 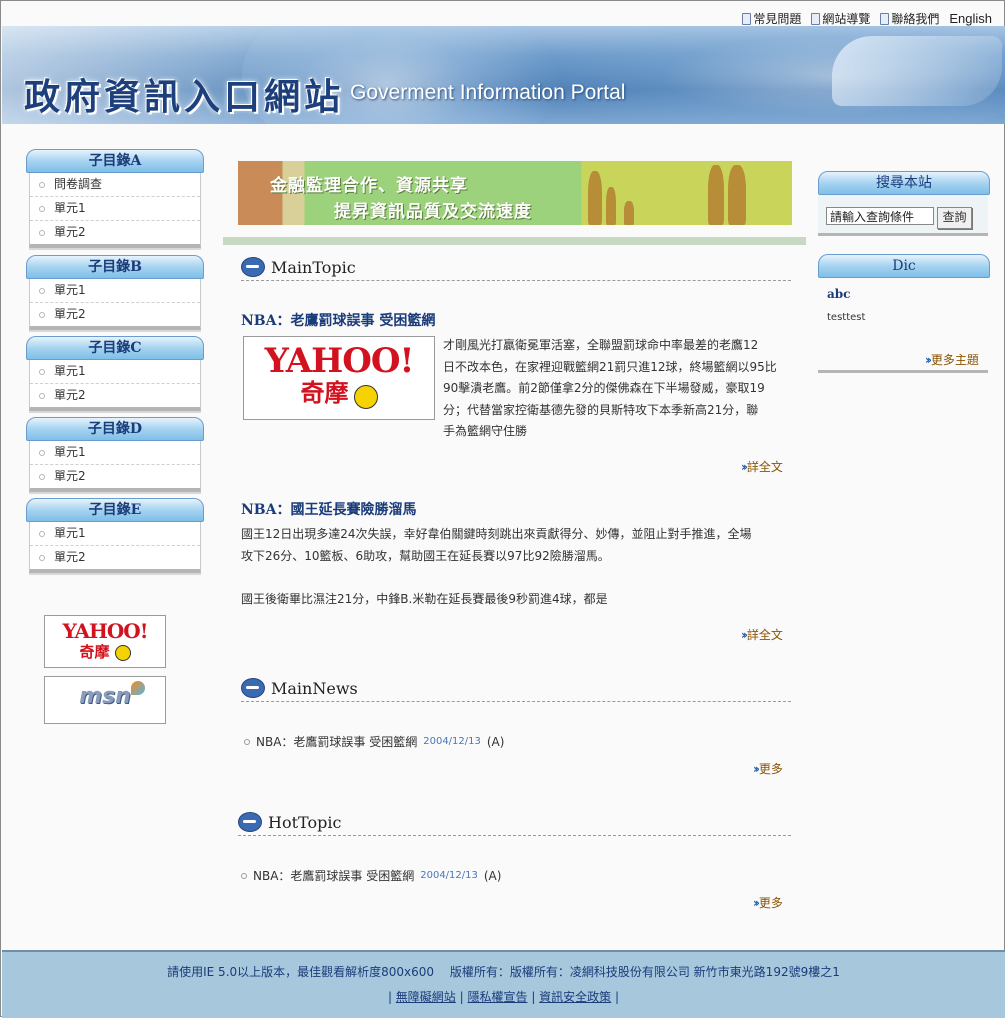 I want to click on faq-label: 常見問題, so click(x=777, y=19).